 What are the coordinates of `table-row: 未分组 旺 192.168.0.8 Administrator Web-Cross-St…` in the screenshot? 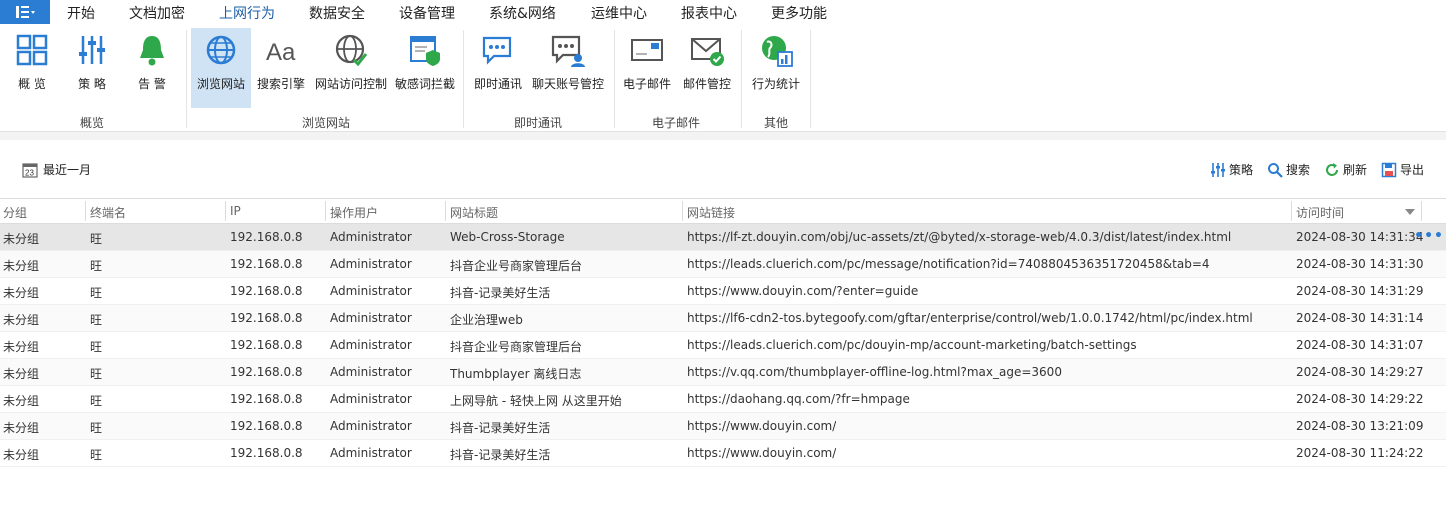 It's located at (723, 237).